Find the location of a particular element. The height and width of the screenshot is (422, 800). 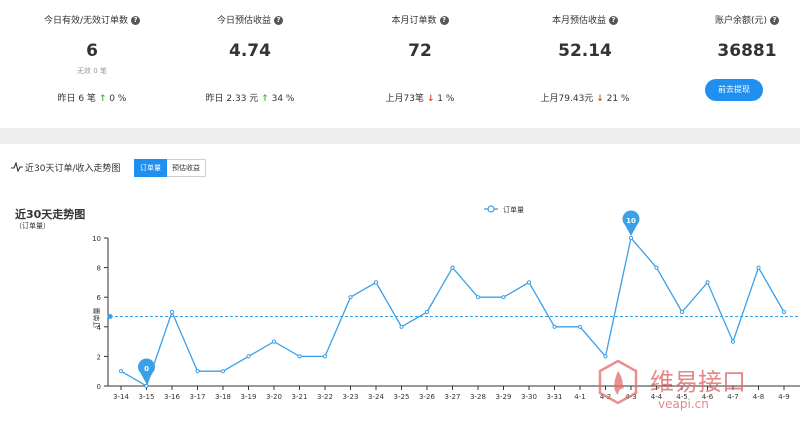

stat-compare: 上月73笔 ↓ 1 % is located at coordinates (420, 99).